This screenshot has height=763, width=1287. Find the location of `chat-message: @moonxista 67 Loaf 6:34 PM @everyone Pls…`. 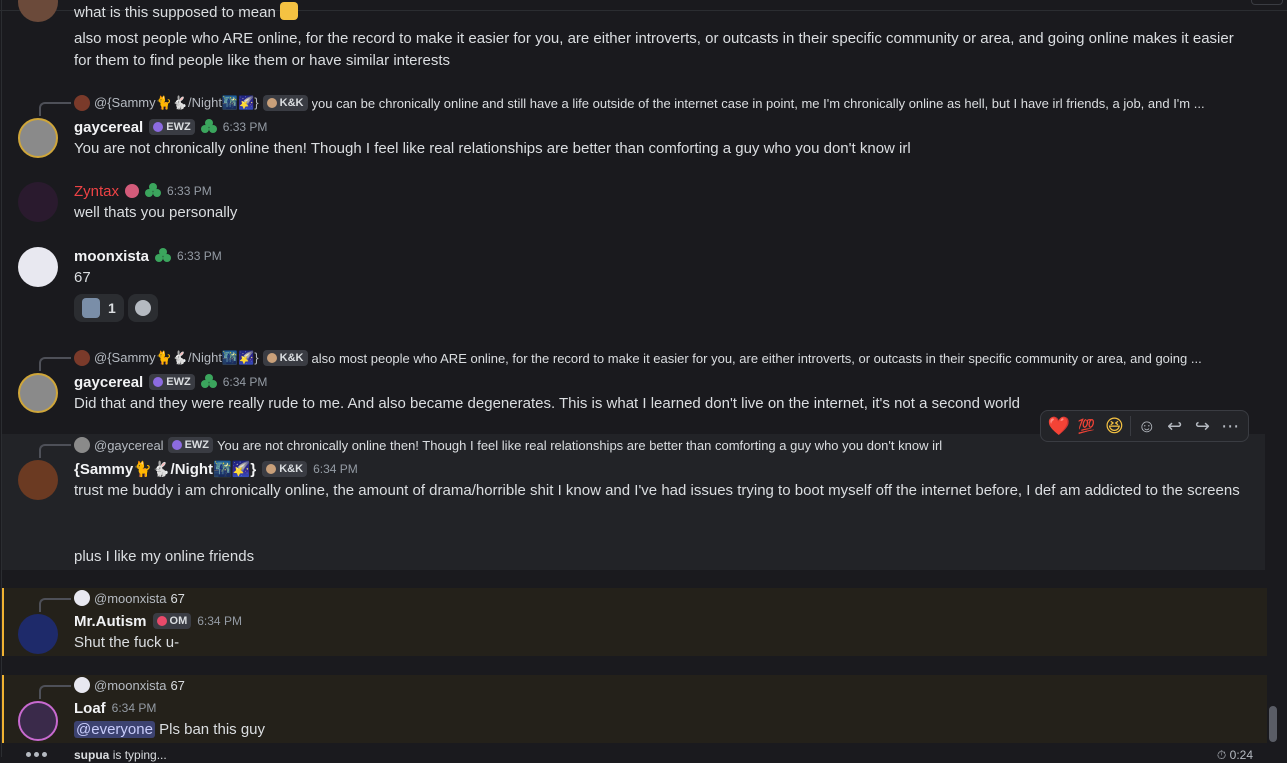

chat-message: @moonxista 67 Loaf 6:34 PM @everyone Pls… is located at coordinates (634, 709).